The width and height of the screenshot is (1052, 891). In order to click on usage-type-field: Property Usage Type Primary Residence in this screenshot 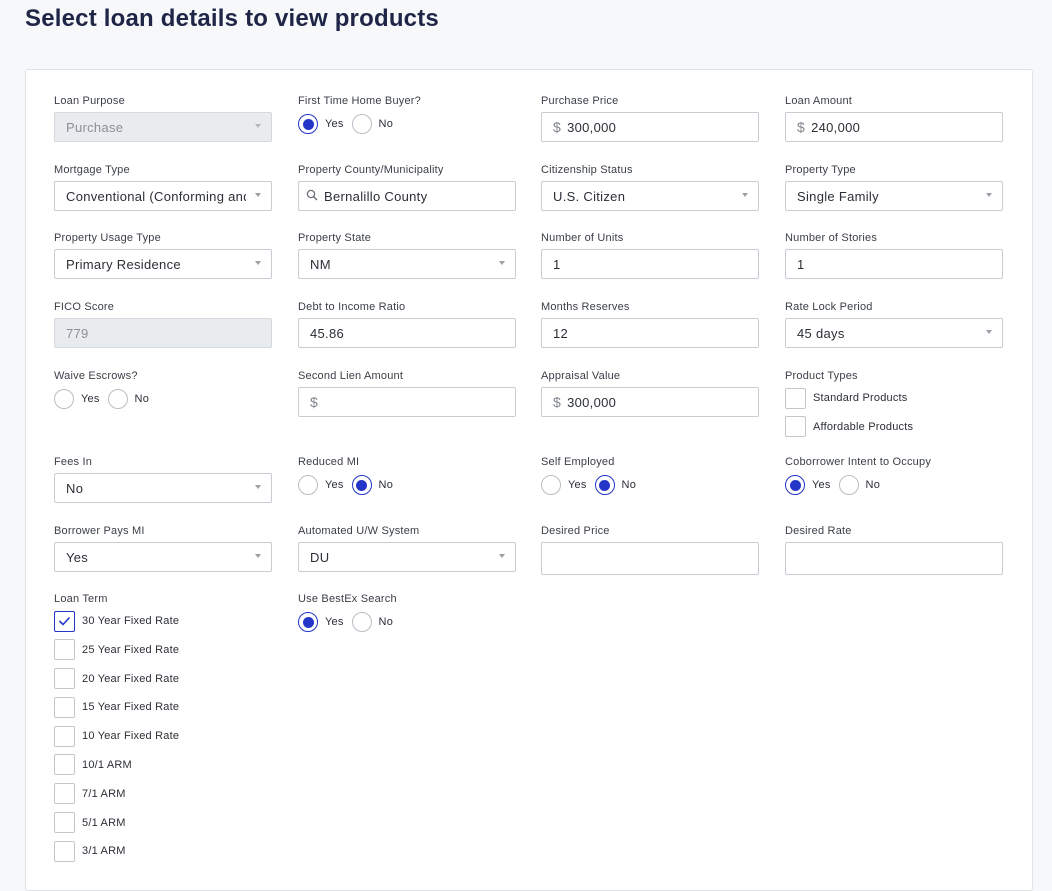, I will do `click(163, 255)`.